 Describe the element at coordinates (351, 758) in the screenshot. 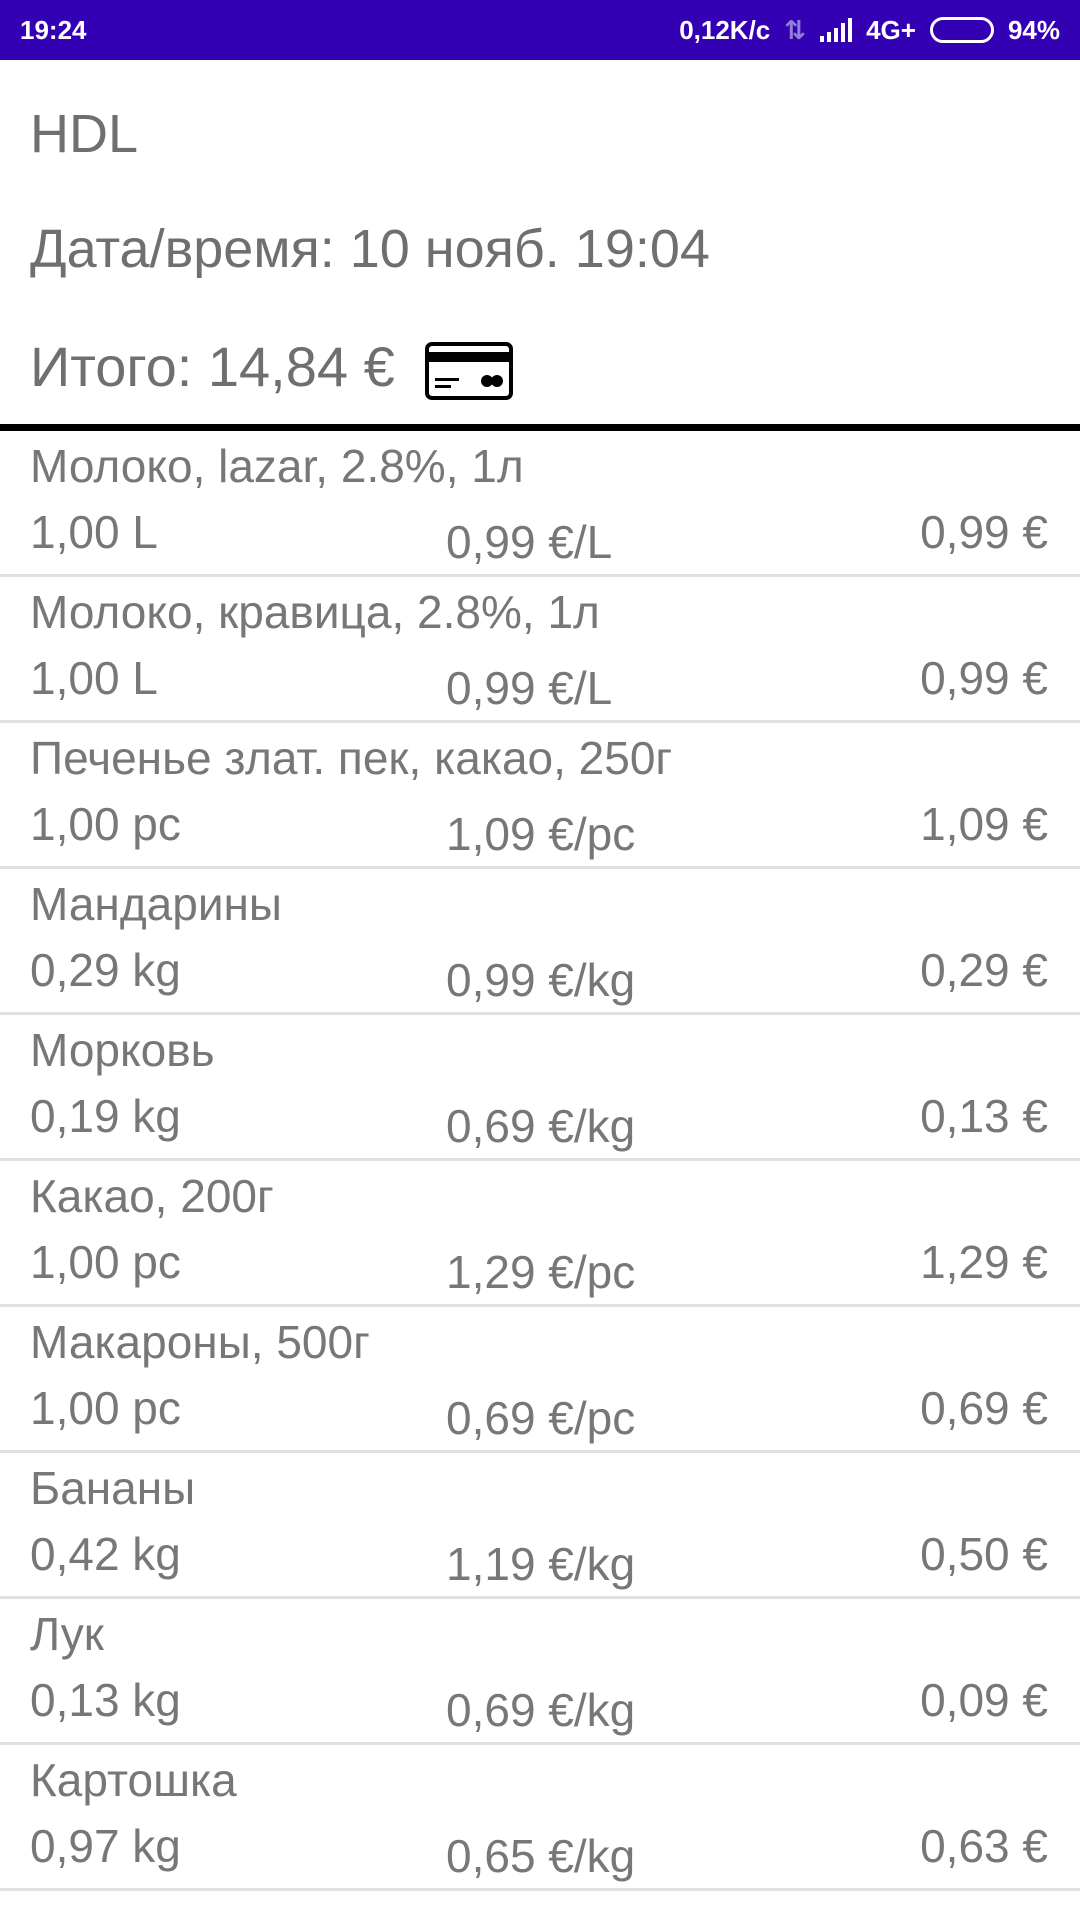

I see `item-name: Печенье злат. пек, какао, 250г` at that location.